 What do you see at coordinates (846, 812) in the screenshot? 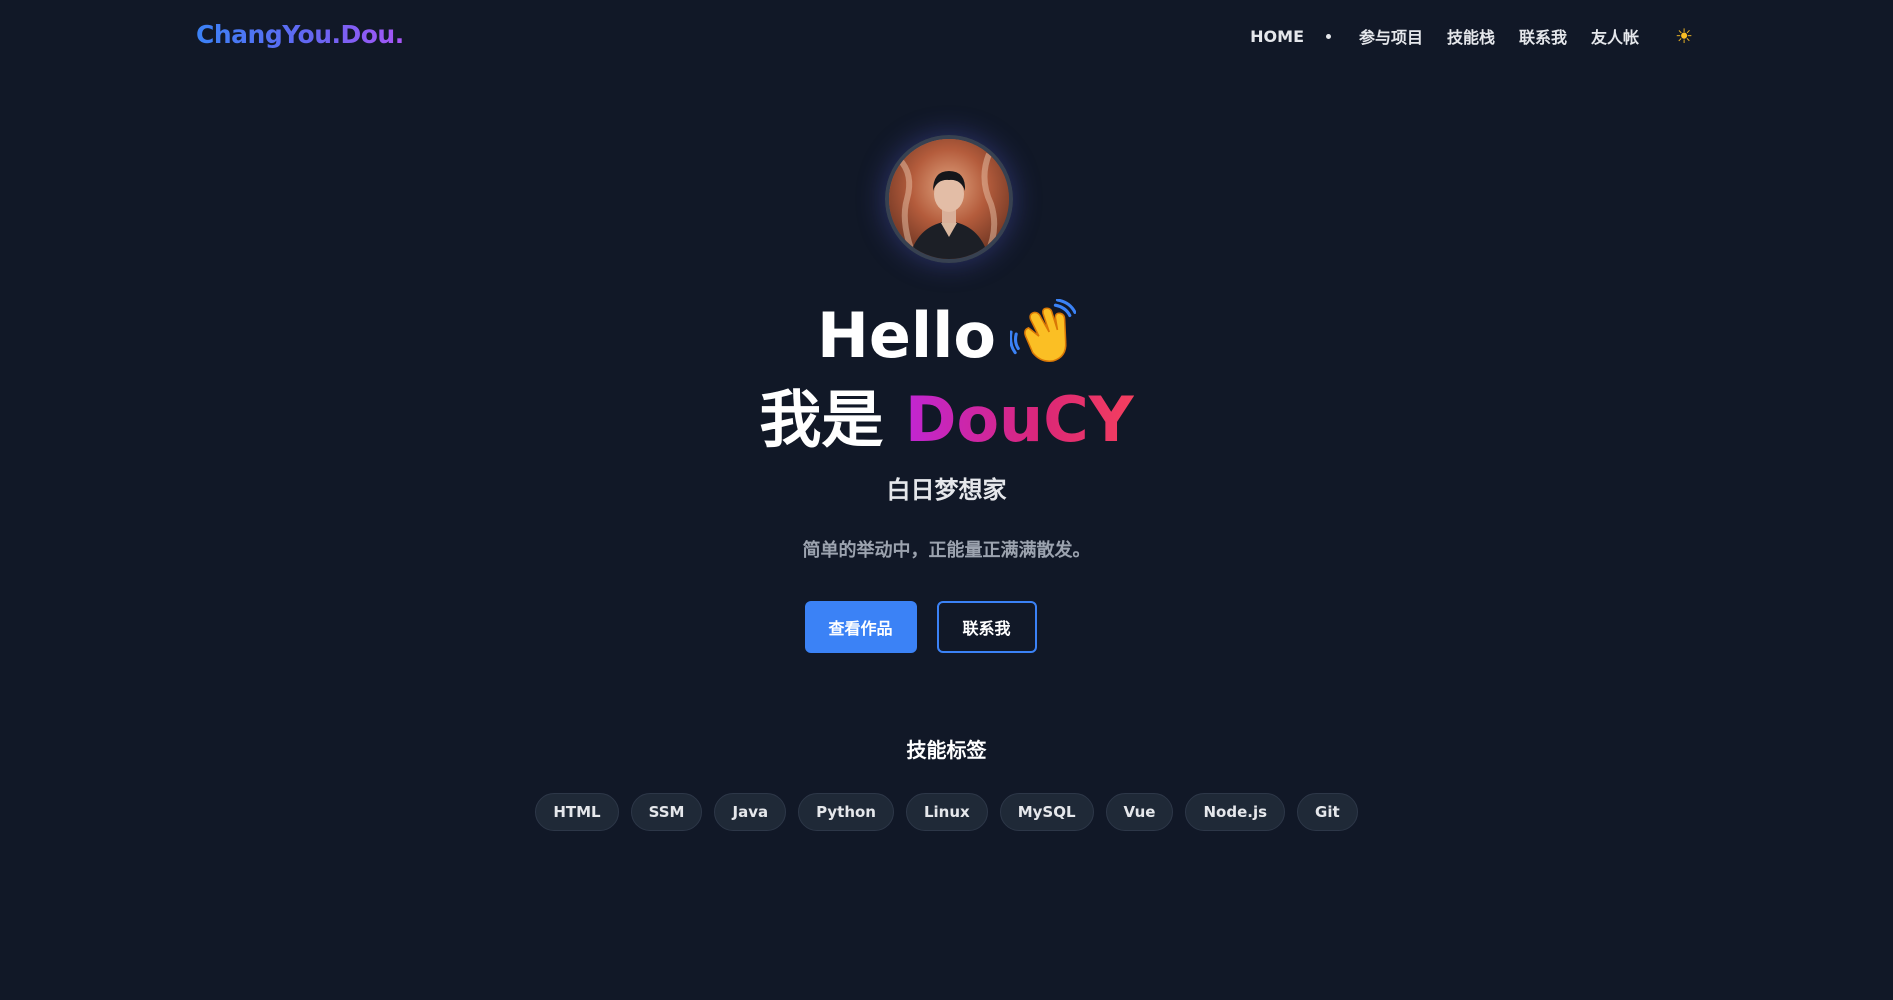
I see `skill-tag-python: Python` at bounding box center [846, 812].